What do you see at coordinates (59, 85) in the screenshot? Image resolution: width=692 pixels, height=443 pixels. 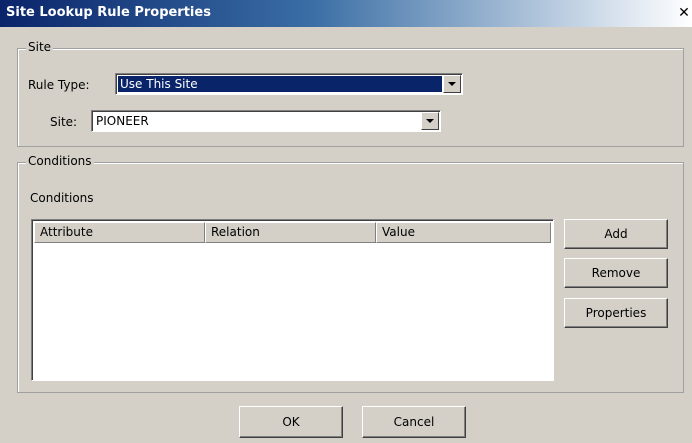 I see `rule-type-label: Rule Type:` at bounding box center [59, 85].